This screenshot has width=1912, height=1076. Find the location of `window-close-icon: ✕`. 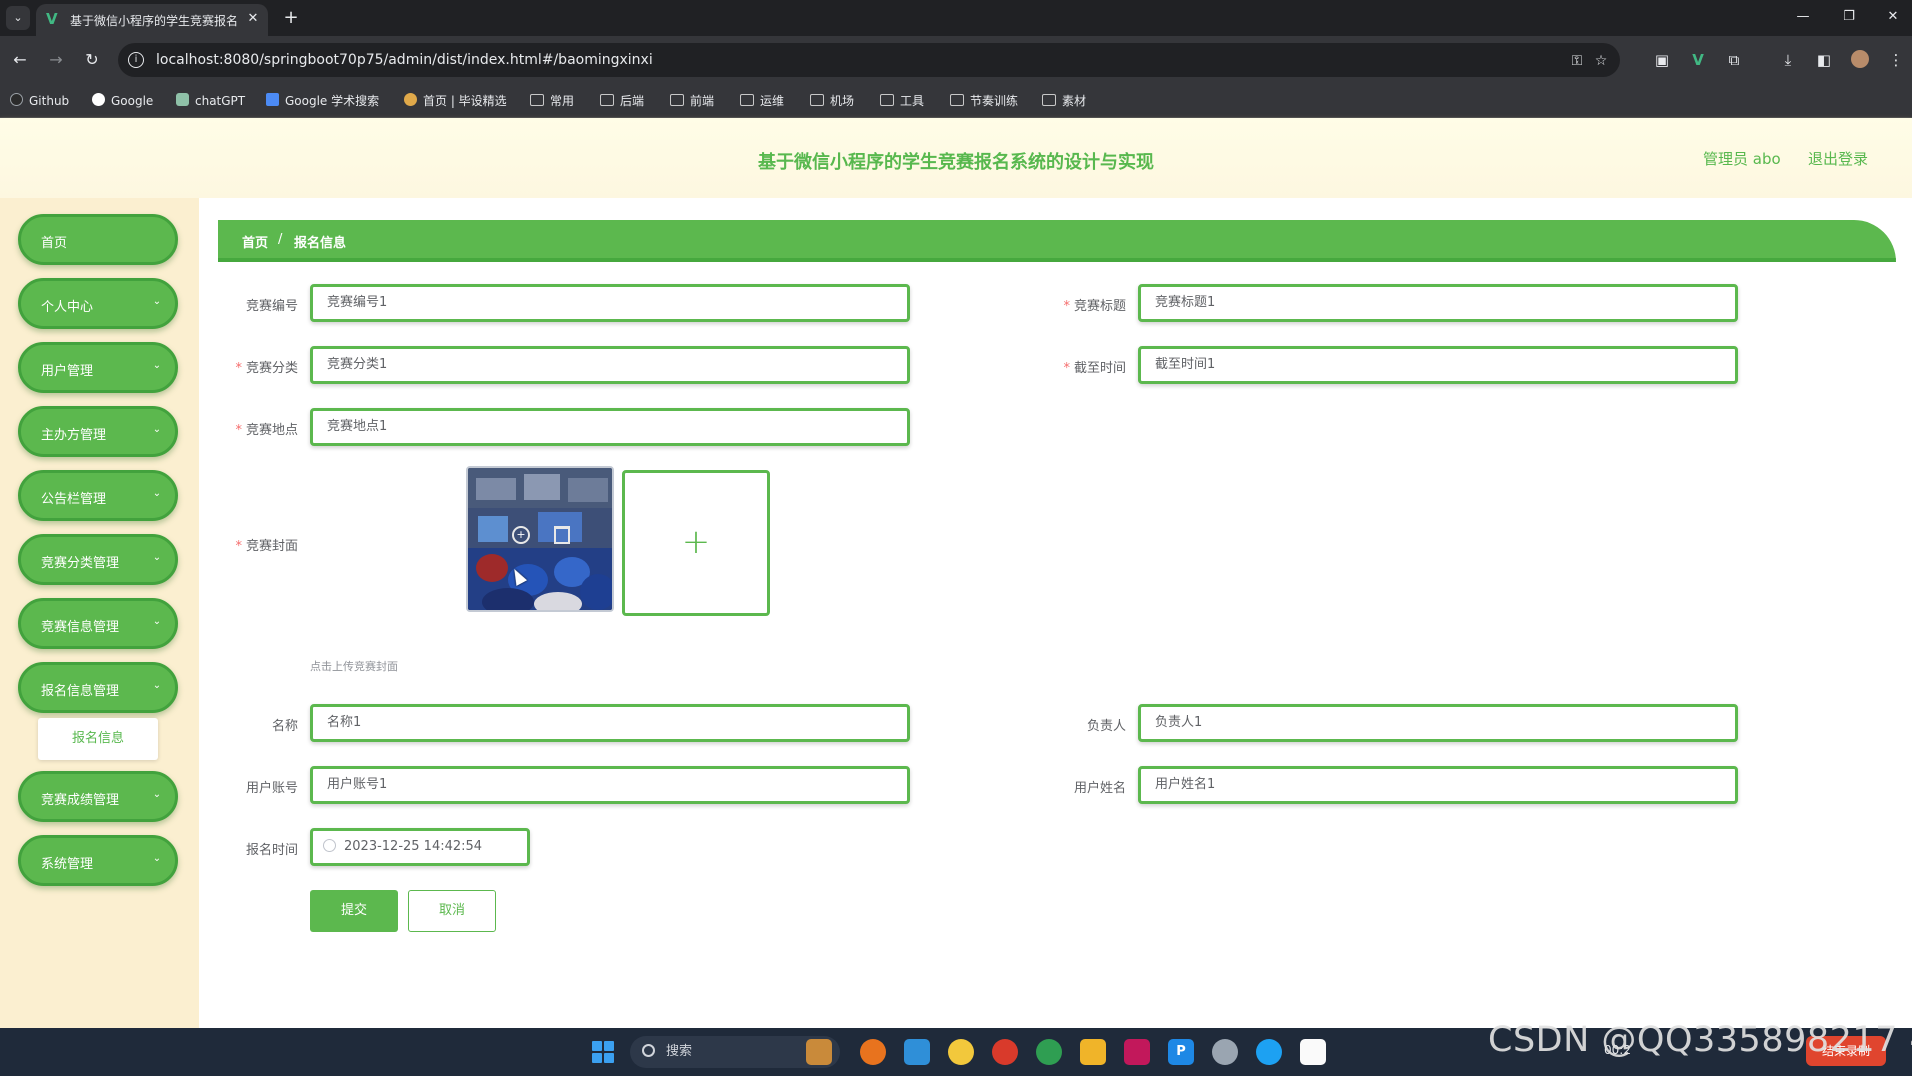

window-close-icon: ✕ is located at coordinates (1893, 17).